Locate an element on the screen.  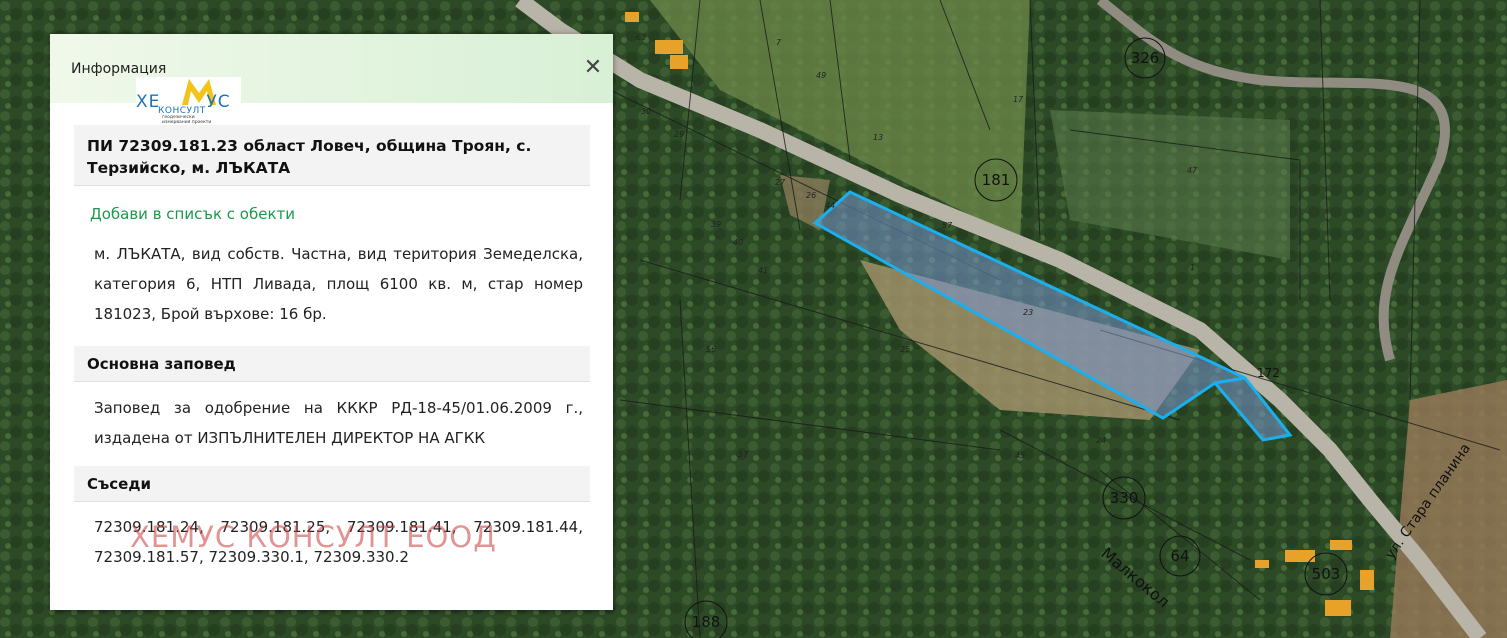
map-parcel-label: 17 is located at coordinates (1018, 99).